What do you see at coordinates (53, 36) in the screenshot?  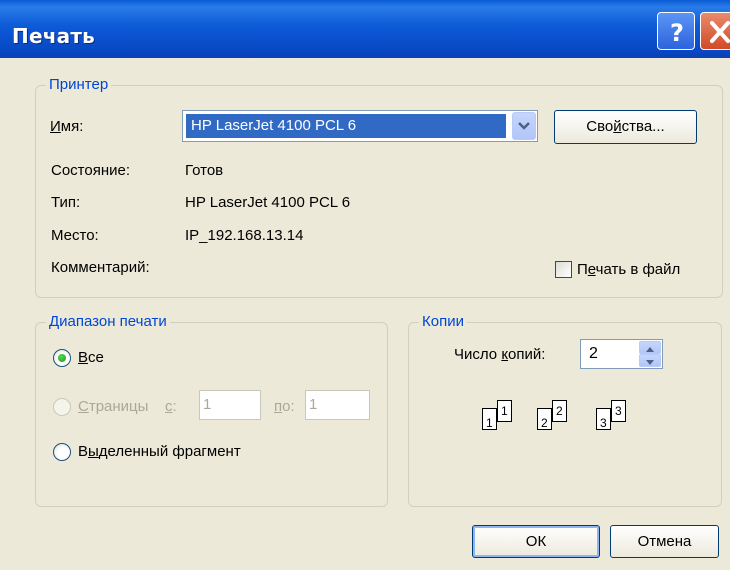 I see `window-title: Печать` at bounding box center [53, 36].